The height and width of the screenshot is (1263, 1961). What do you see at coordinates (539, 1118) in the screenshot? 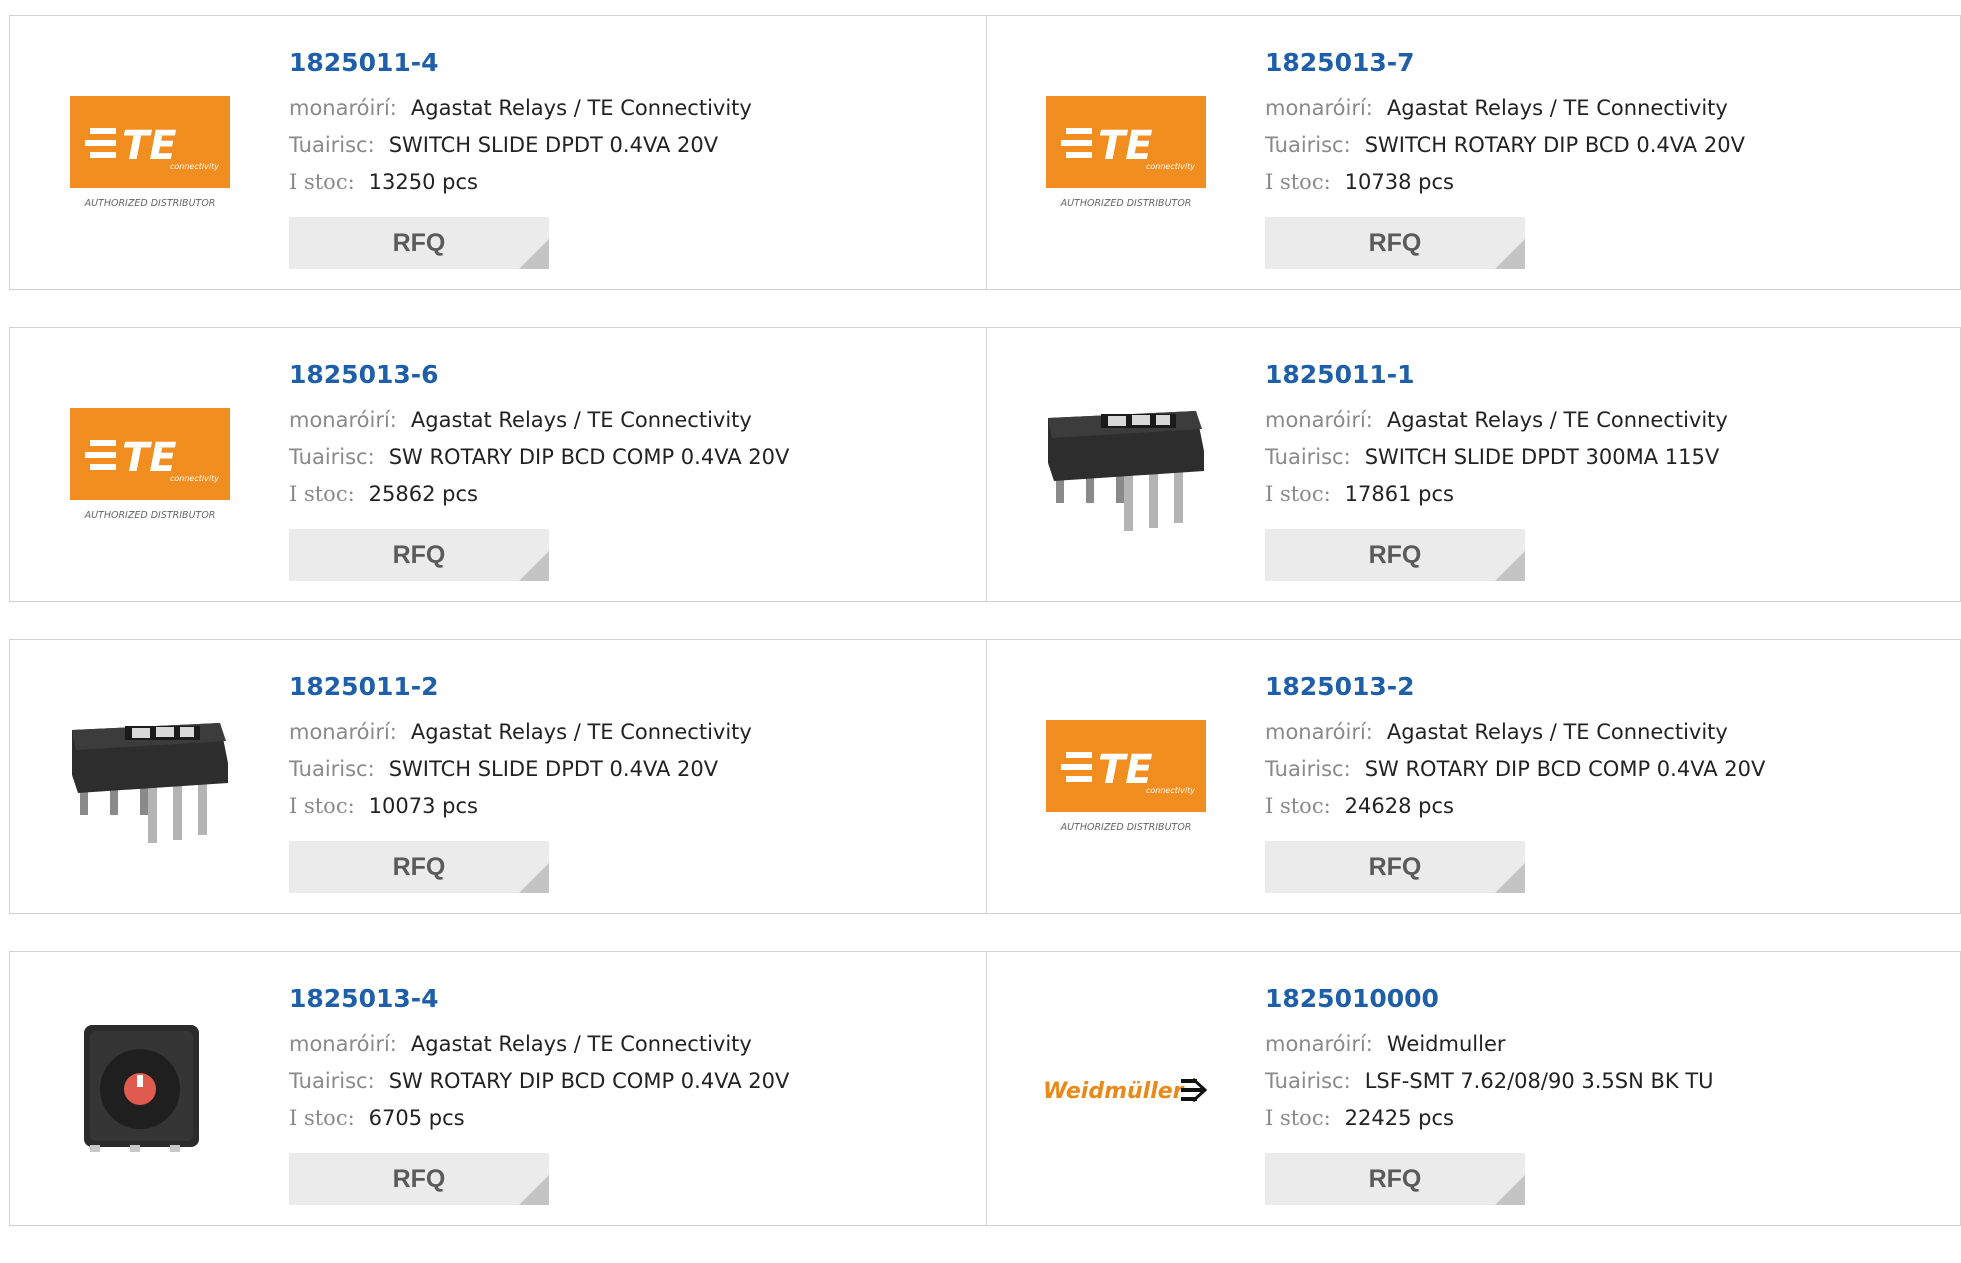
I see `stock-line: I stoc: 6705 pcs` at bounding box center [539, 1118].